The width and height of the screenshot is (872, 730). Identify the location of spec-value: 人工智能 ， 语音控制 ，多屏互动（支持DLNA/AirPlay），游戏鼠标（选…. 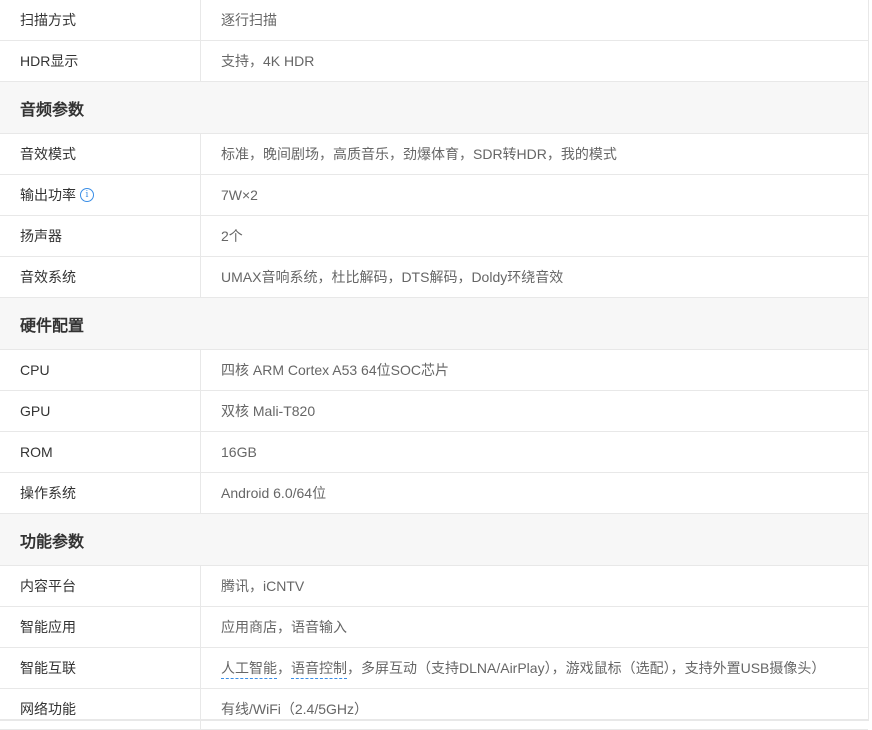
(534, 668).